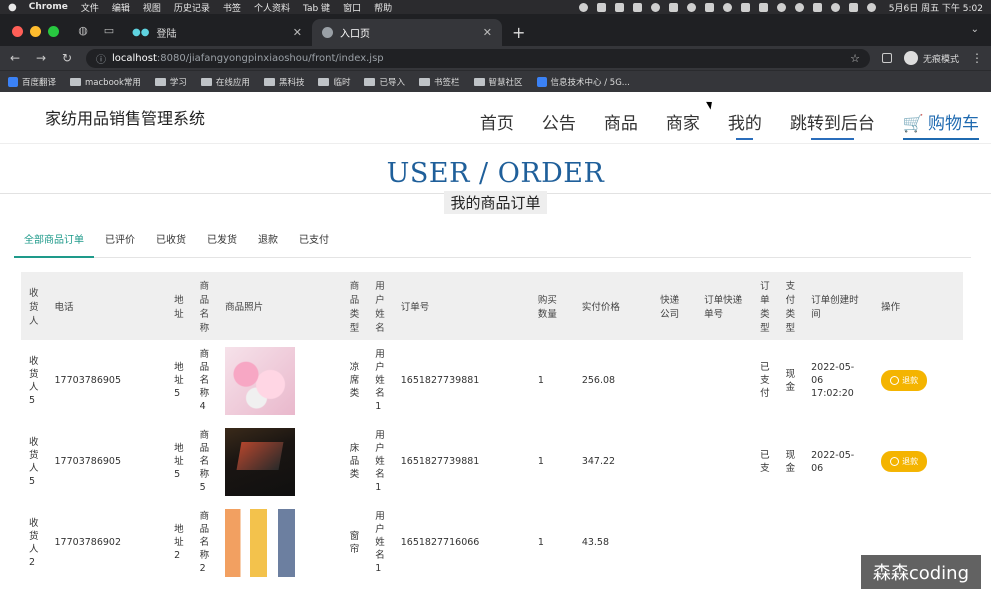 The height and width of the screenshot is (601, 991). I want to click on tab-entry: 入口页 ✕, so click(407, 32).